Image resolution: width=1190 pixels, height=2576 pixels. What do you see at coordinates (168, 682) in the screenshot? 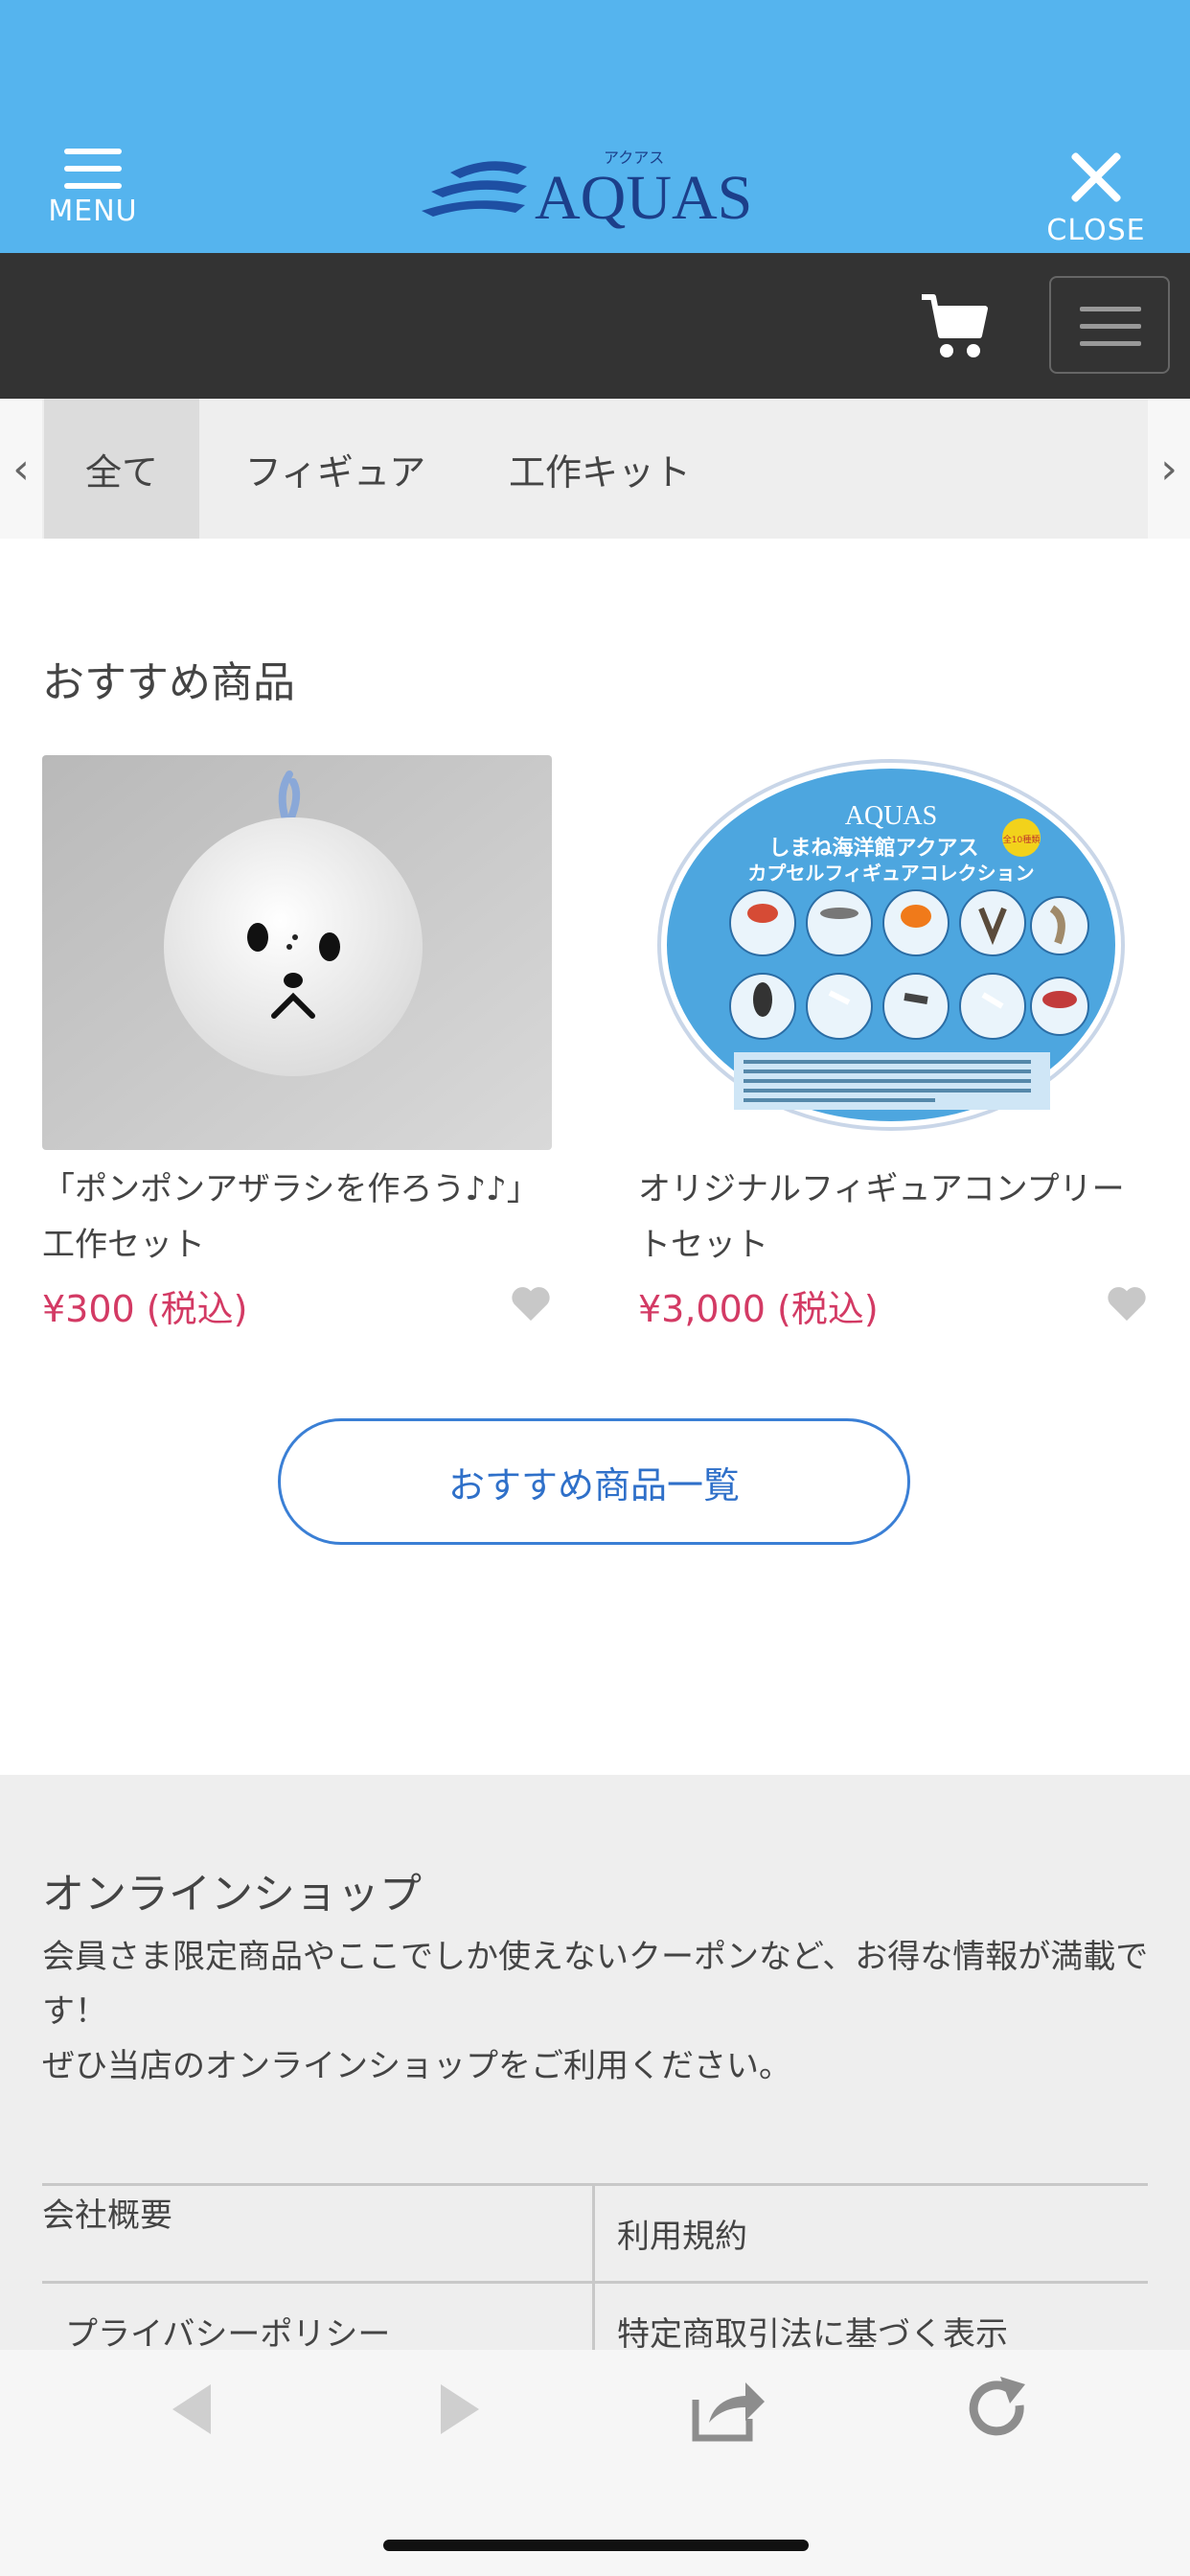
I see `section-title: おすすめ商品` at bounding box center [168, 682].